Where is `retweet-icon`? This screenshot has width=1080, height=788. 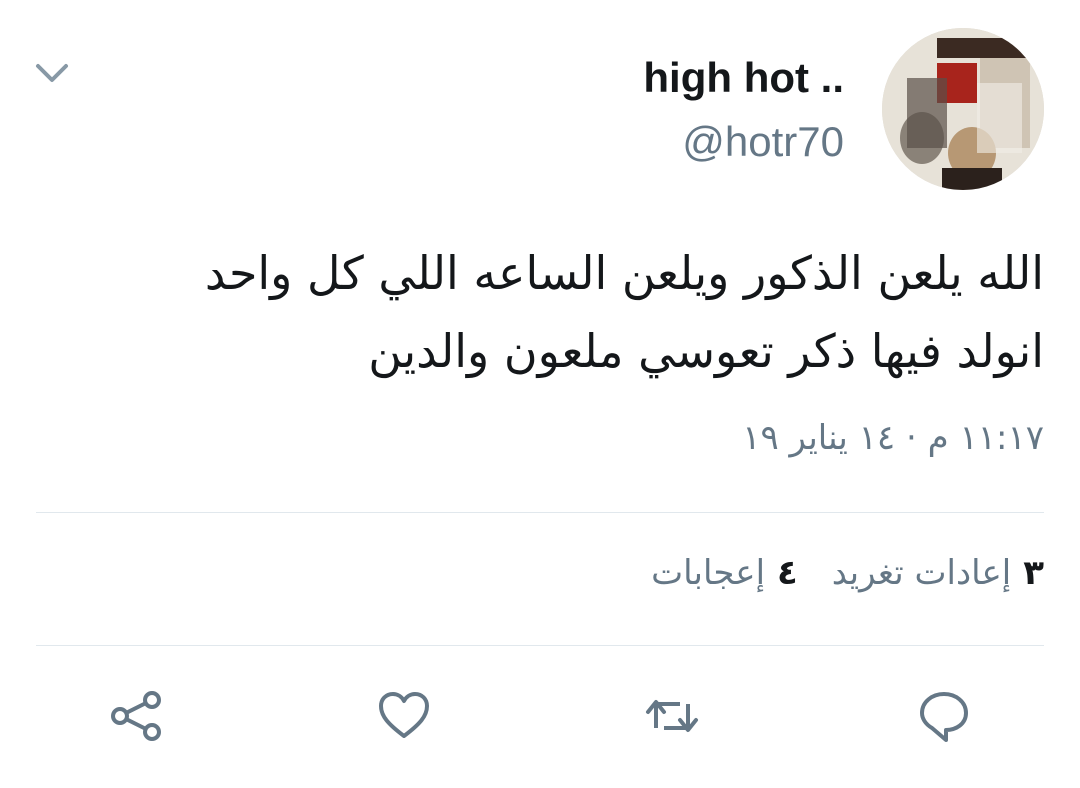 retweet-icon is located at coordinates (672, 716).